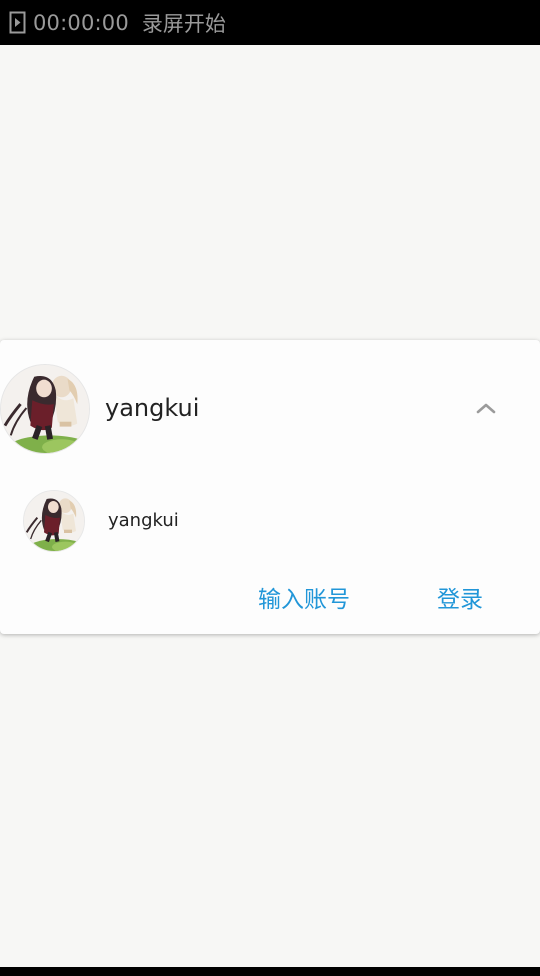 This screenshot has width=540, height=976. I want to click on list-item: yangkui, so click(270, 521).